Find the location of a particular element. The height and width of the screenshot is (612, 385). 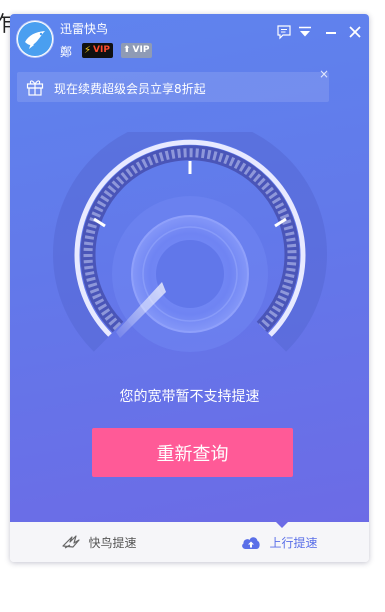

bird-logo-icon is located at coordinates (35, 39).